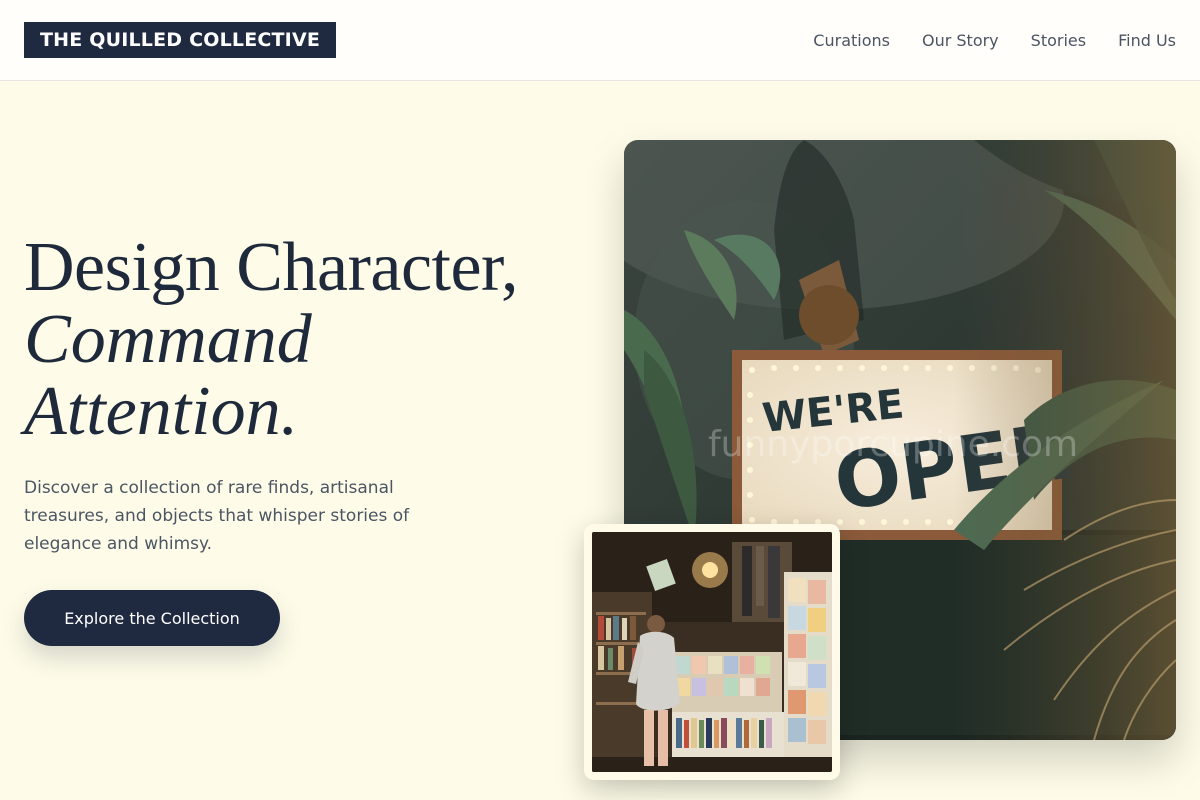 This screenshot has width=1200, height=800. I want to click on hero-title-line1: Design Character,, so click(271, 267).